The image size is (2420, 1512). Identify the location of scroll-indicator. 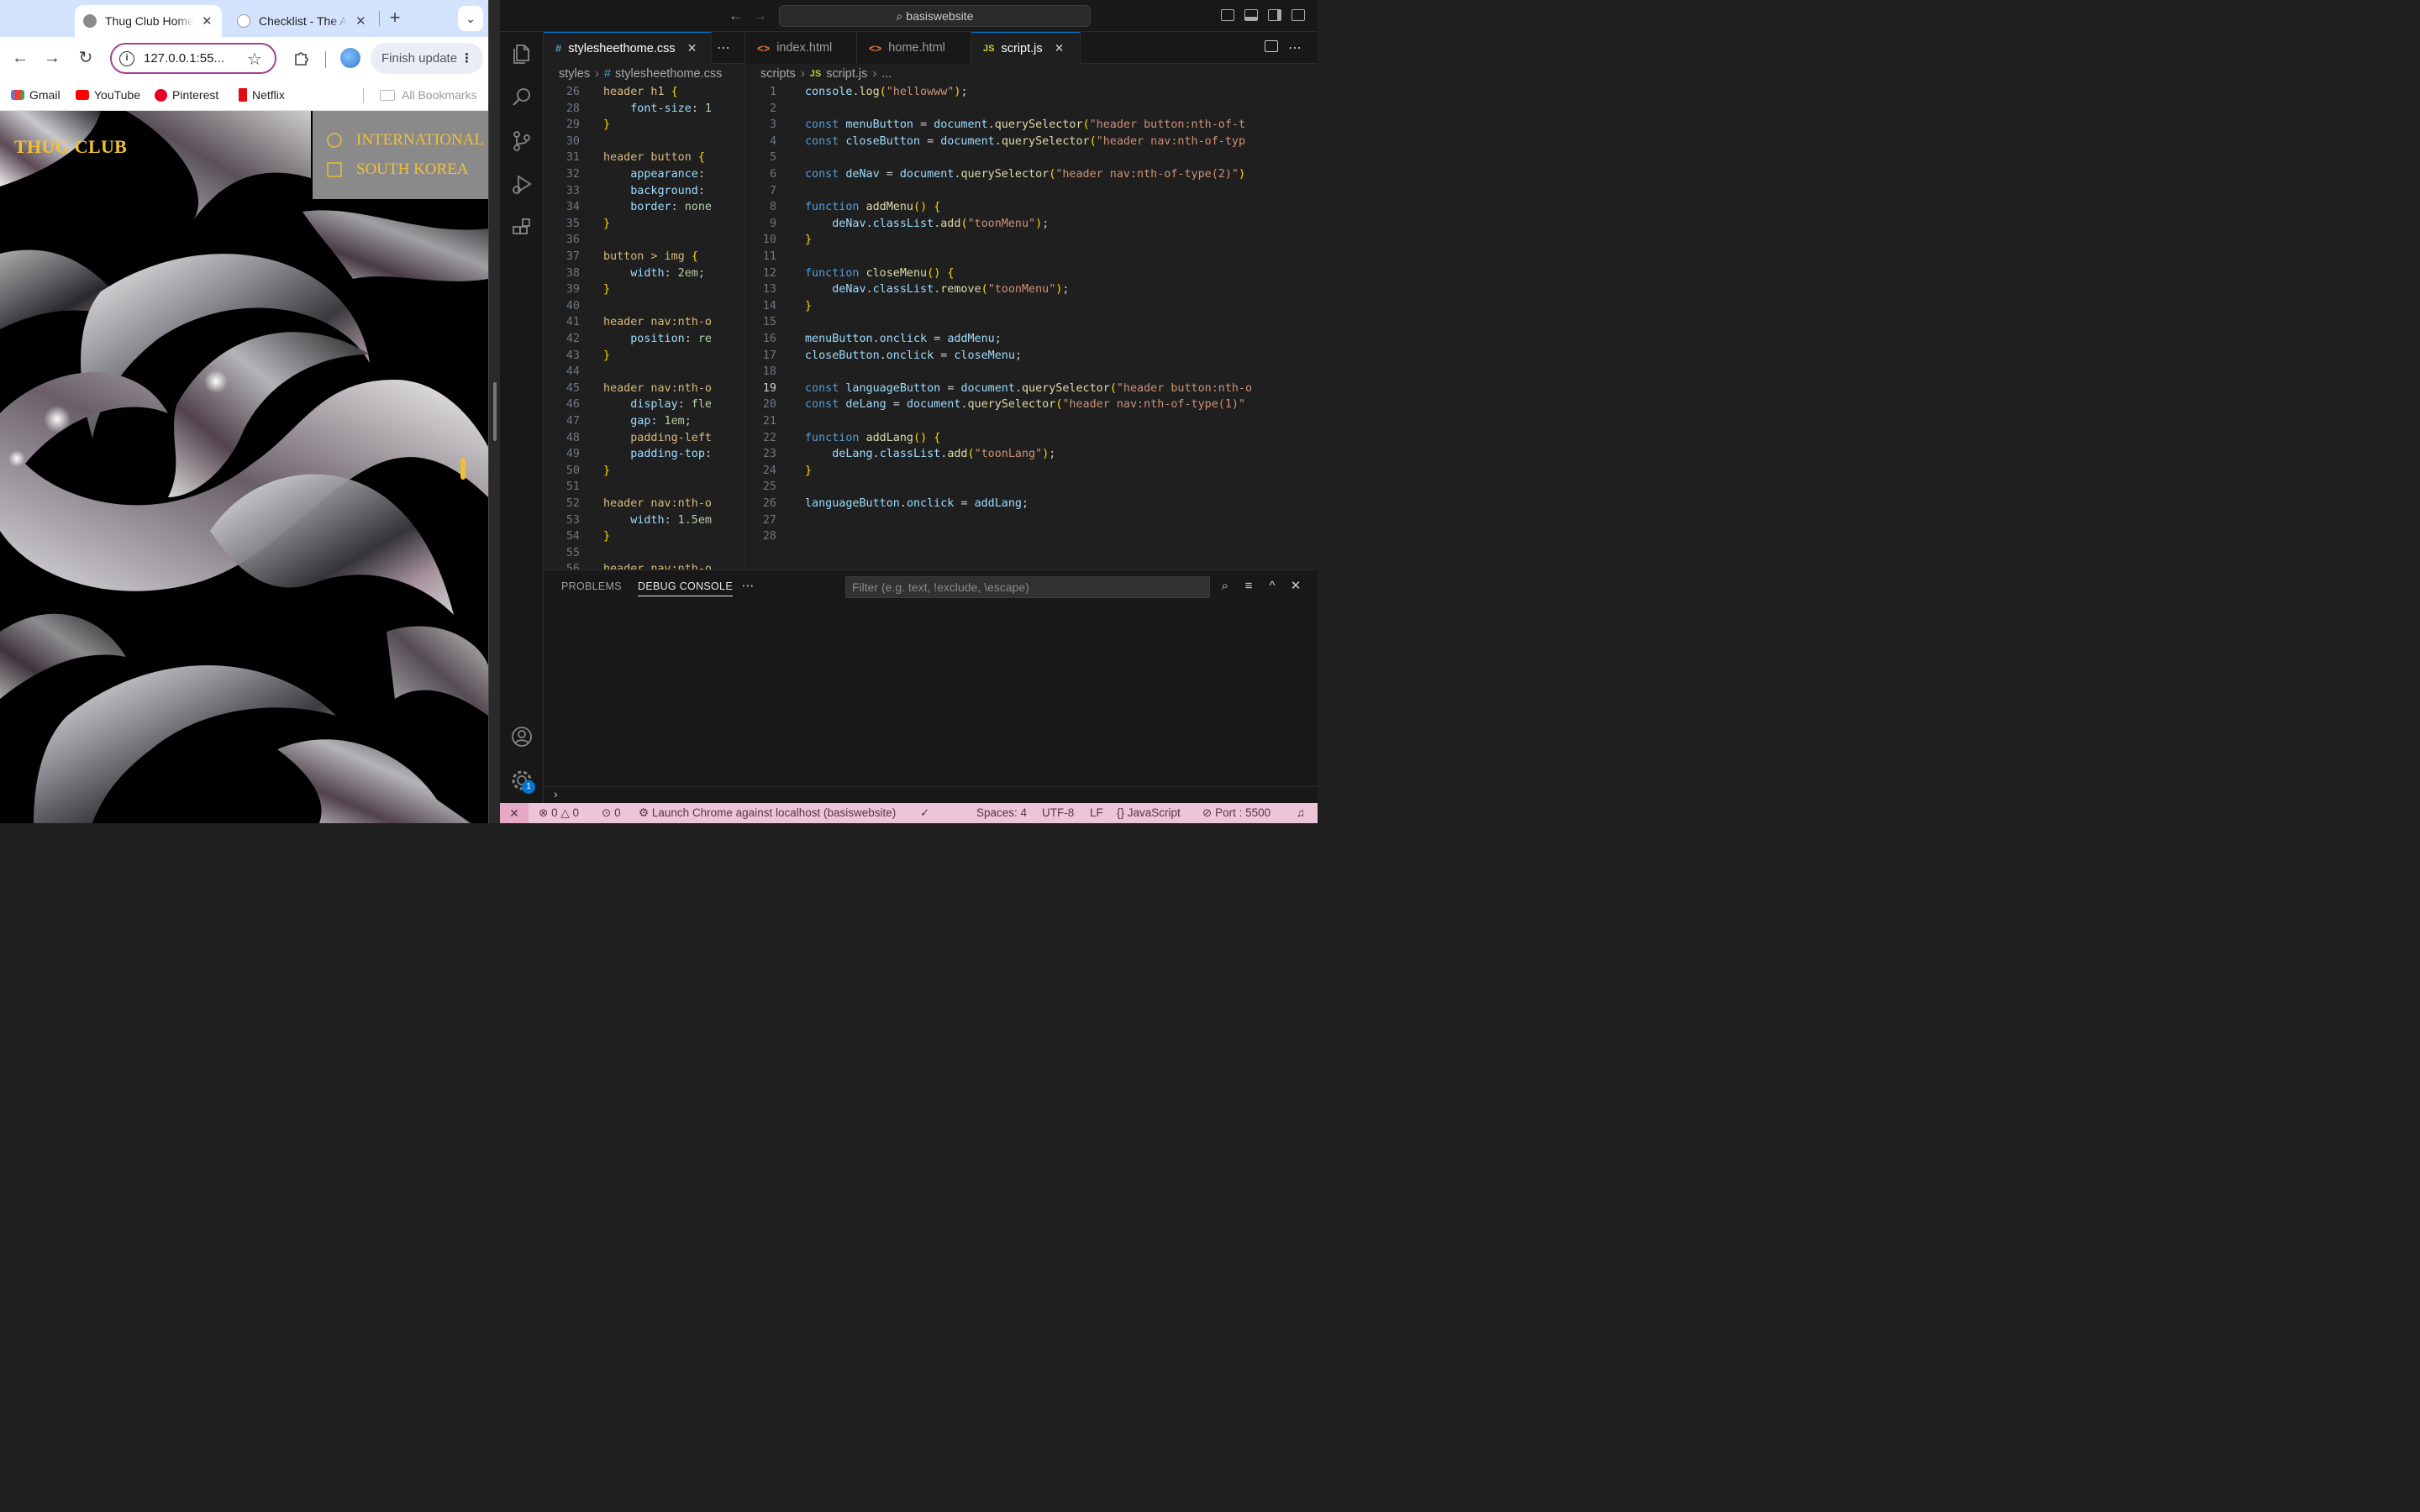
(463, 469).